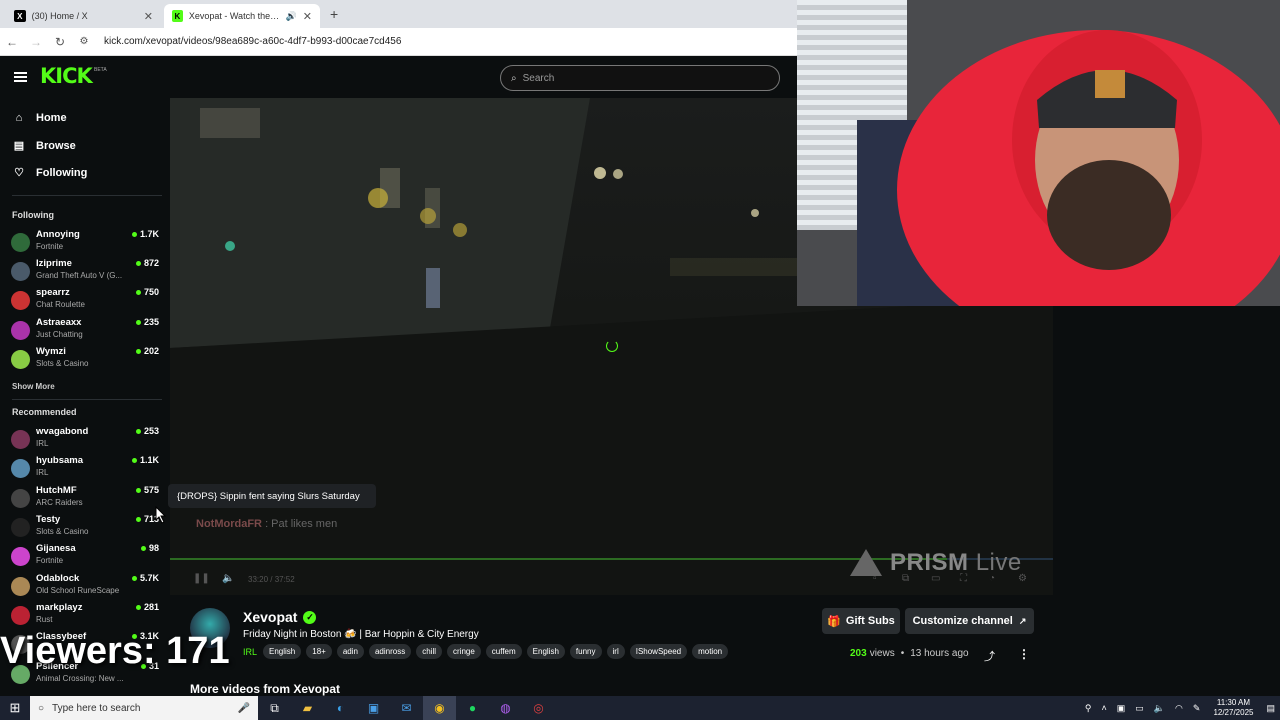 The width and height of the screenshot is (1280, 720). Describe the element at coordinates (291, 16) in the screenshot. I see `speaker-icon: 🔊` at that location.